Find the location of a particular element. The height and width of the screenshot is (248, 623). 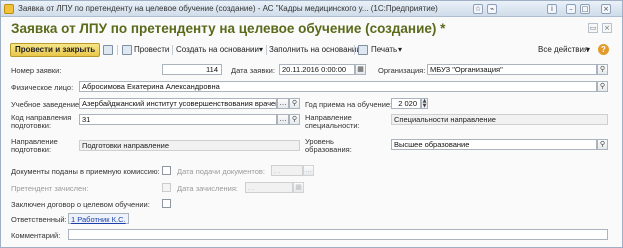

post-and-close-button: Провести и закрыть is located at coordinates (55, 50).